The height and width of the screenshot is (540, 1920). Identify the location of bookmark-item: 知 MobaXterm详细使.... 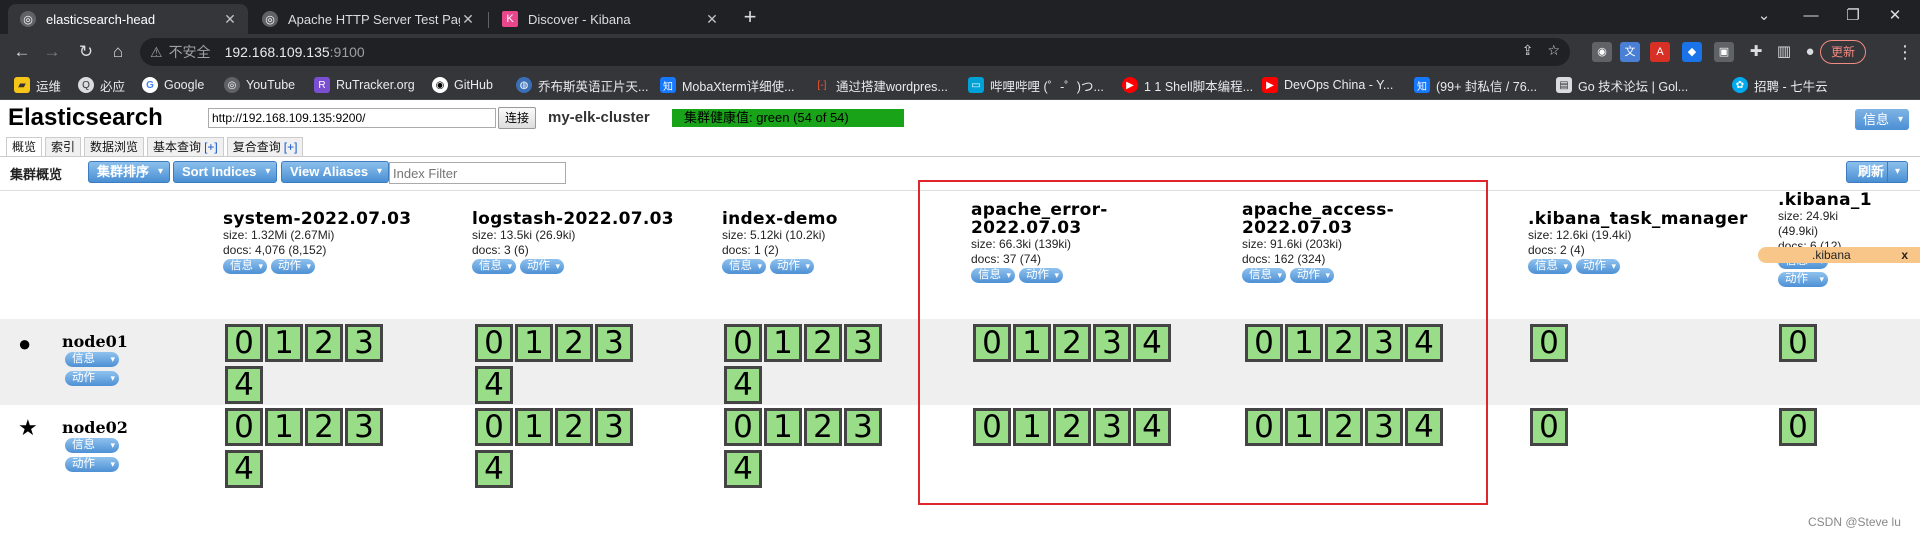
(727, 85).